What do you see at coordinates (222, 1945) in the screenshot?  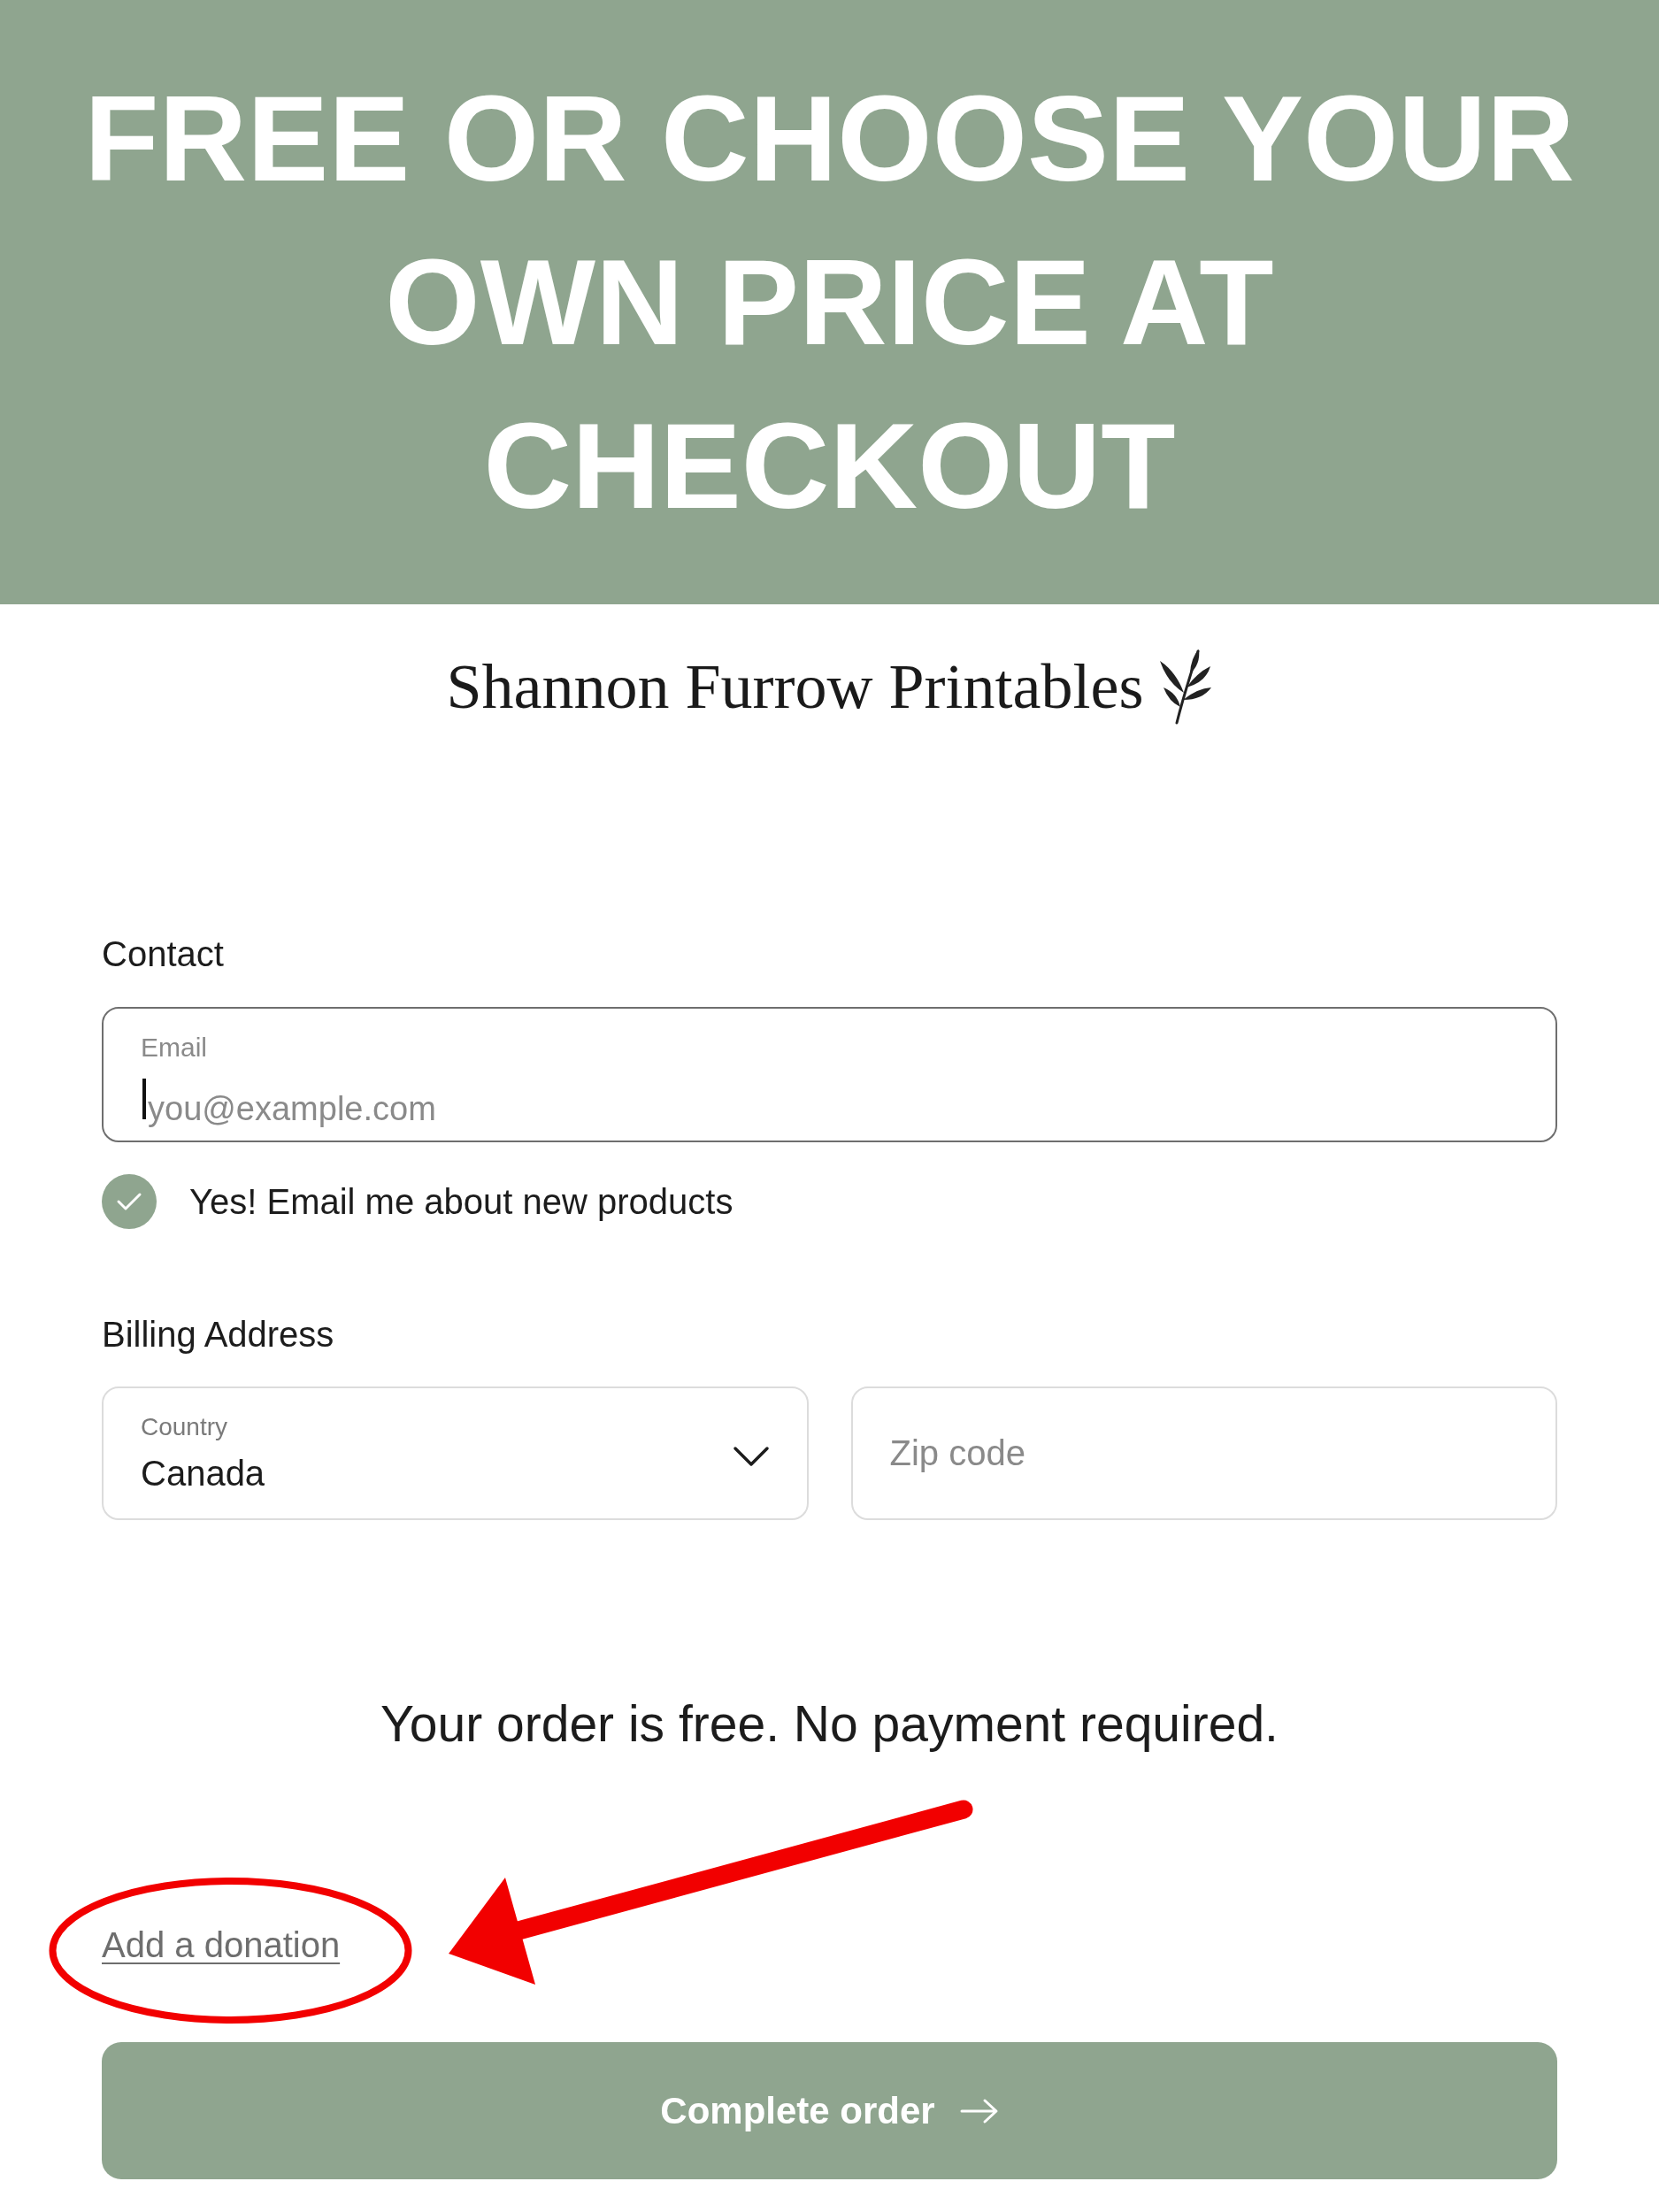 I see `donation-link: Add a donation` at bounding box center [222, 1945].